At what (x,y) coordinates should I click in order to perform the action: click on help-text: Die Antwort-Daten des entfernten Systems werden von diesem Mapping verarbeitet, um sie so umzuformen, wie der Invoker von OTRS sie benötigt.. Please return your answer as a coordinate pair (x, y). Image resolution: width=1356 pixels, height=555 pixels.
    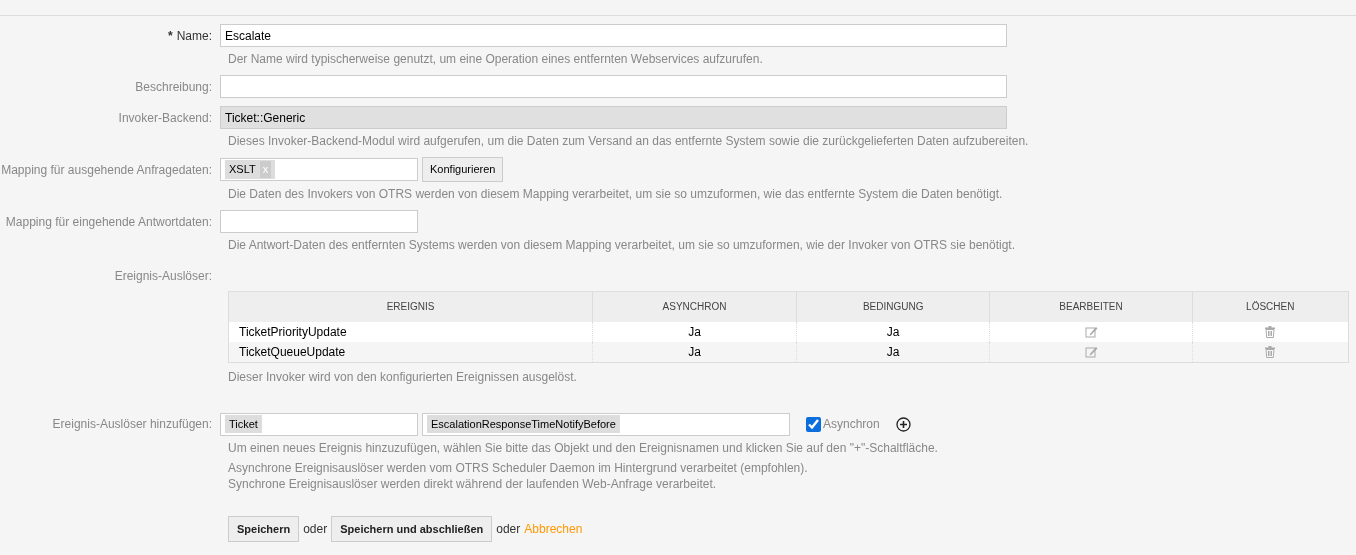
    Looking at the image, I should click on (622, 245).